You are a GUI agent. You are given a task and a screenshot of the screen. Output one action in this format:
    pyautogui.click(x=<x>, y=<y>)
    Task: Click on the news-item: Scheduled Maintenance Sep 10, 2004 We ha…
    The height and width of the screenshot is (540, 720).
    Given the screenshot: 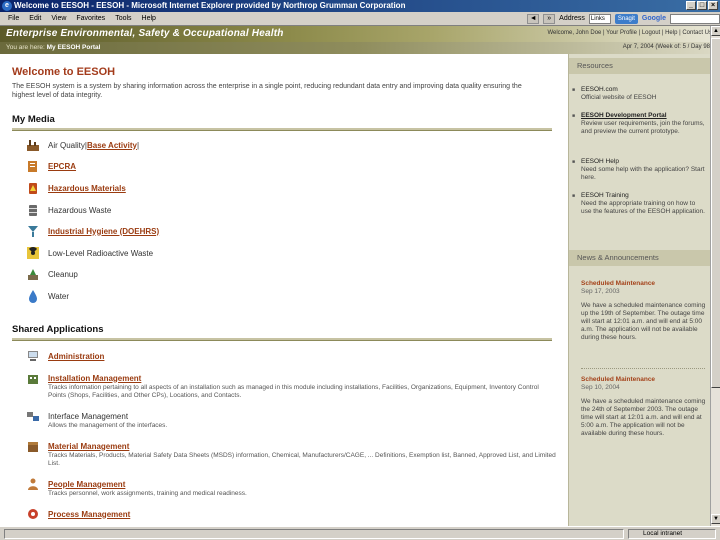 What is the action you would take?
    pyautogui.click(x=644, y=407)
    